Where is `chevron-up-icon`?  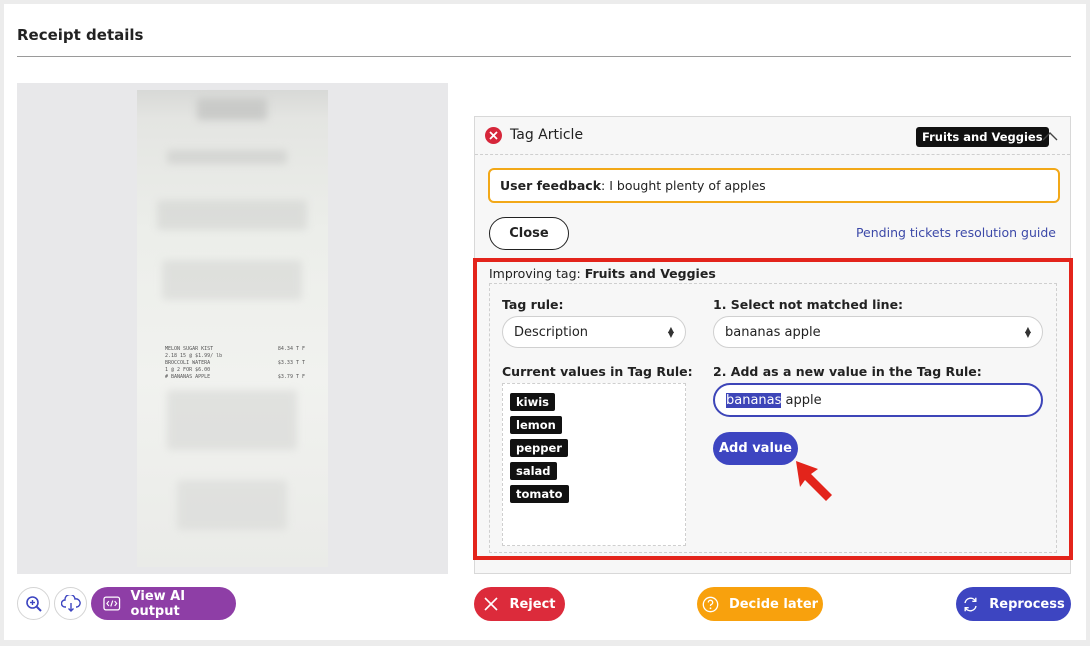
chevron-up-icon is located at coordinates (1050, 136).